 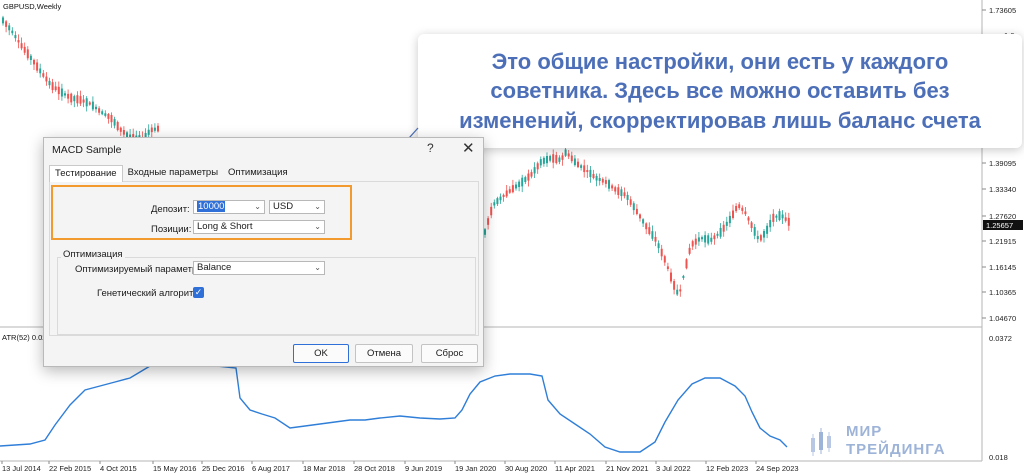 I want to click on date-tick-label: 12 Feb 2023, so click(x=727, y=468).